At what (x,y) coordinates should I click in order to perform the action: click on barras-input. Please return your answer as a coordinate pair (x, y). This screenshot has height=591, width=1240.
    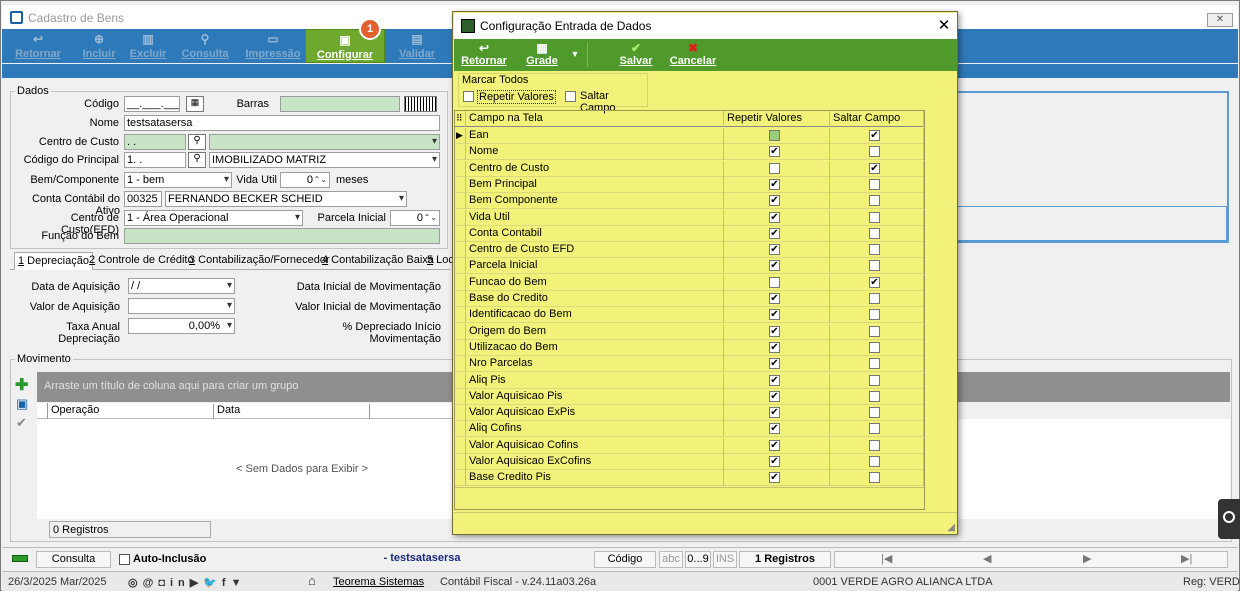
    Looking at the image, I should click on (340, 104).